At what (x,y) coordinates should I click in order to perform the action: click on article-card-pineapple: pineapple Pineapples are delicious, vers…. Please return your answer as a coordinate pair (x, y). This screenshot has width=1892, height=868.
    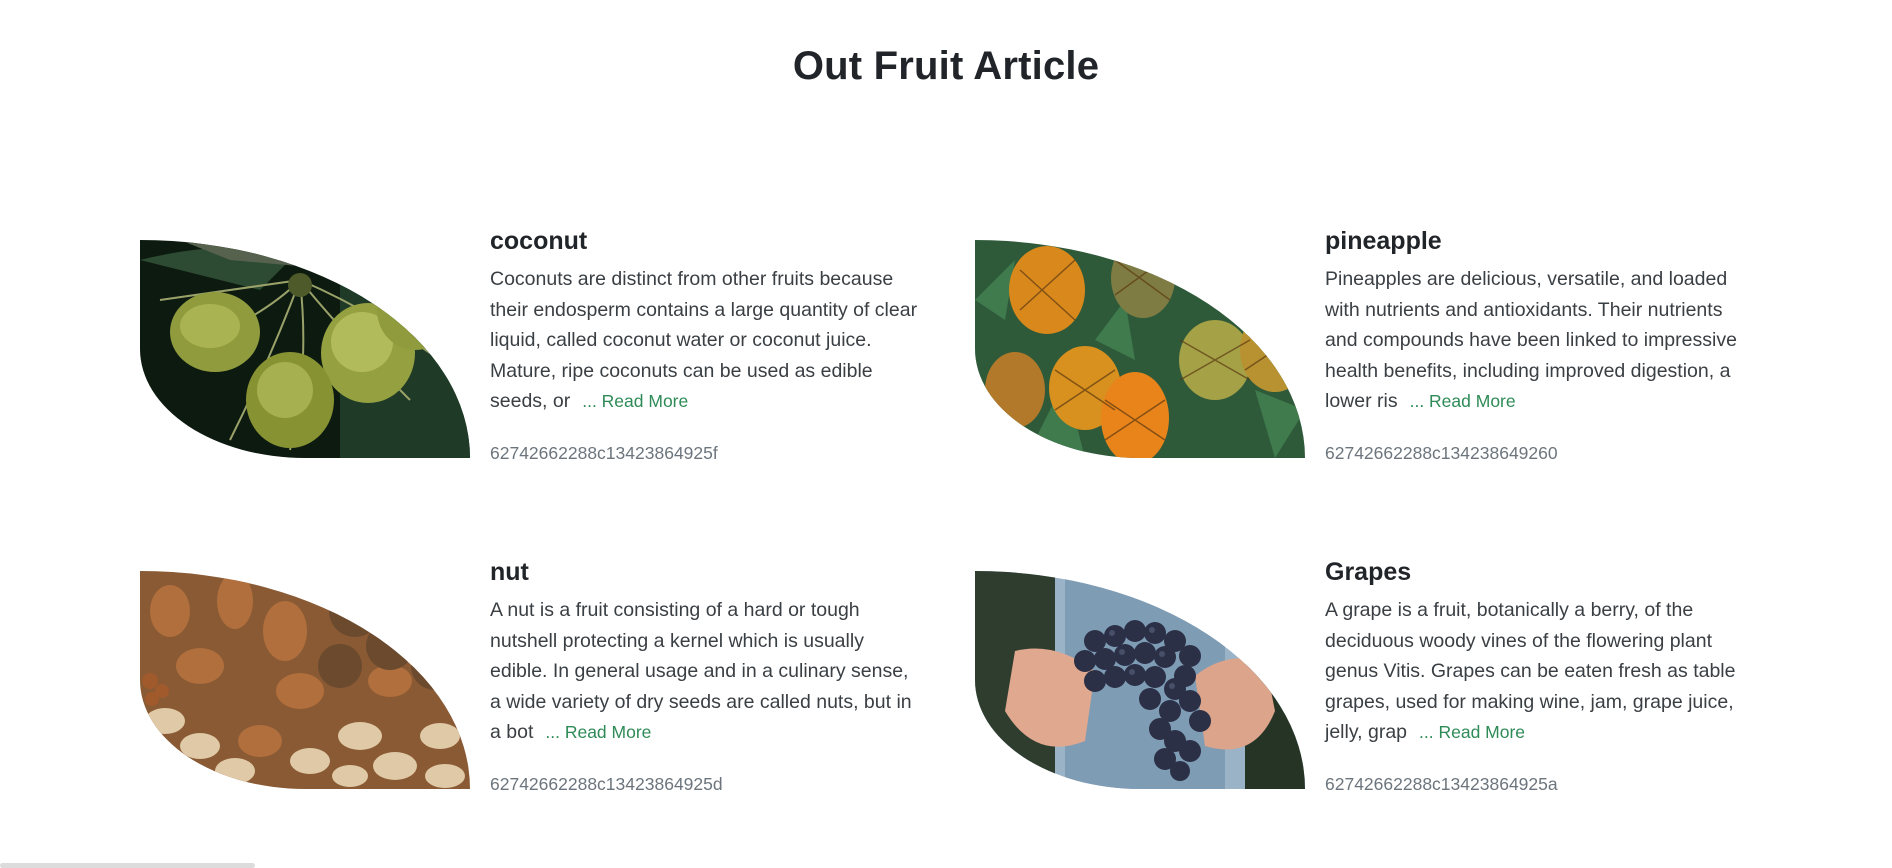
    Looking at the image, I should click on (1385, 342).